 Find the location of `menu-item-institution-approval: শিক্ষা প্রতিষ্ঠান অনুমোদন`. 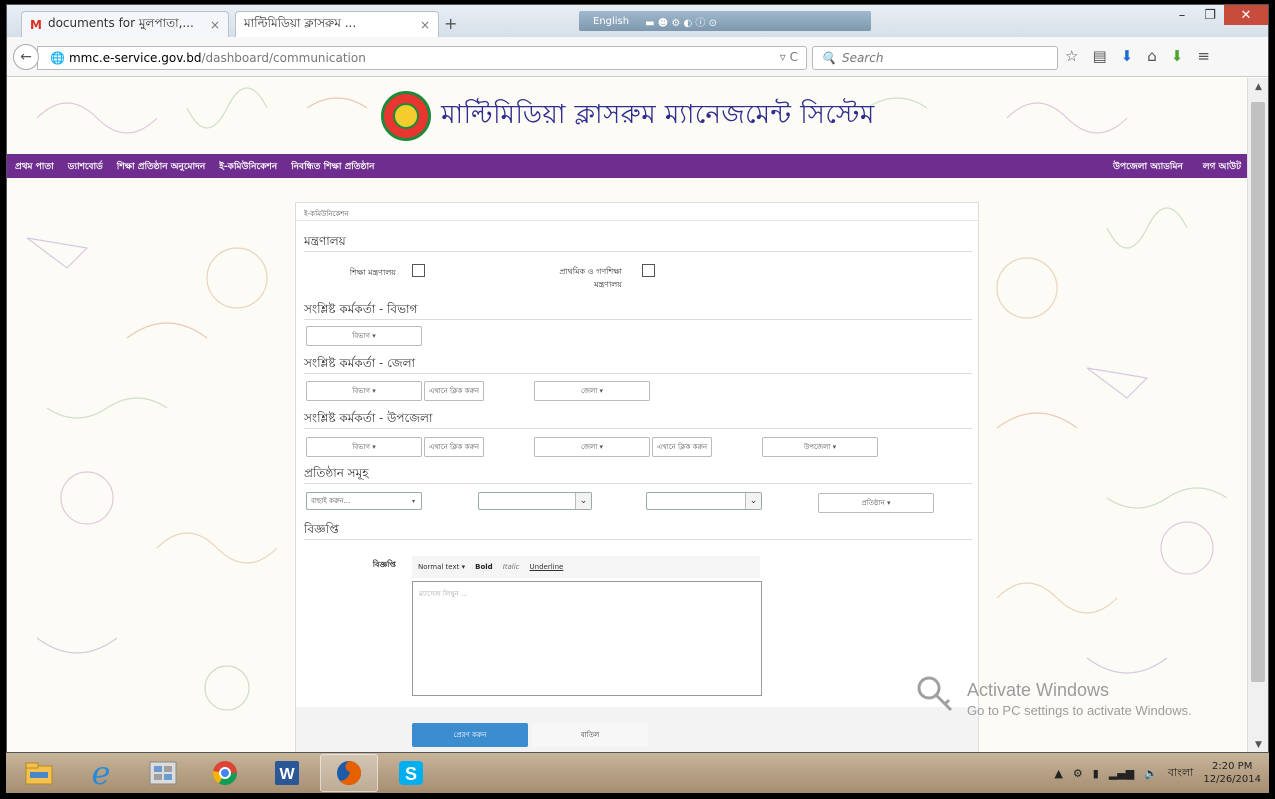

menu-item-institution-approval: শিক্ষা প্রতিষ্ঠান অনুমোদন is located at coordinates (161, 166).